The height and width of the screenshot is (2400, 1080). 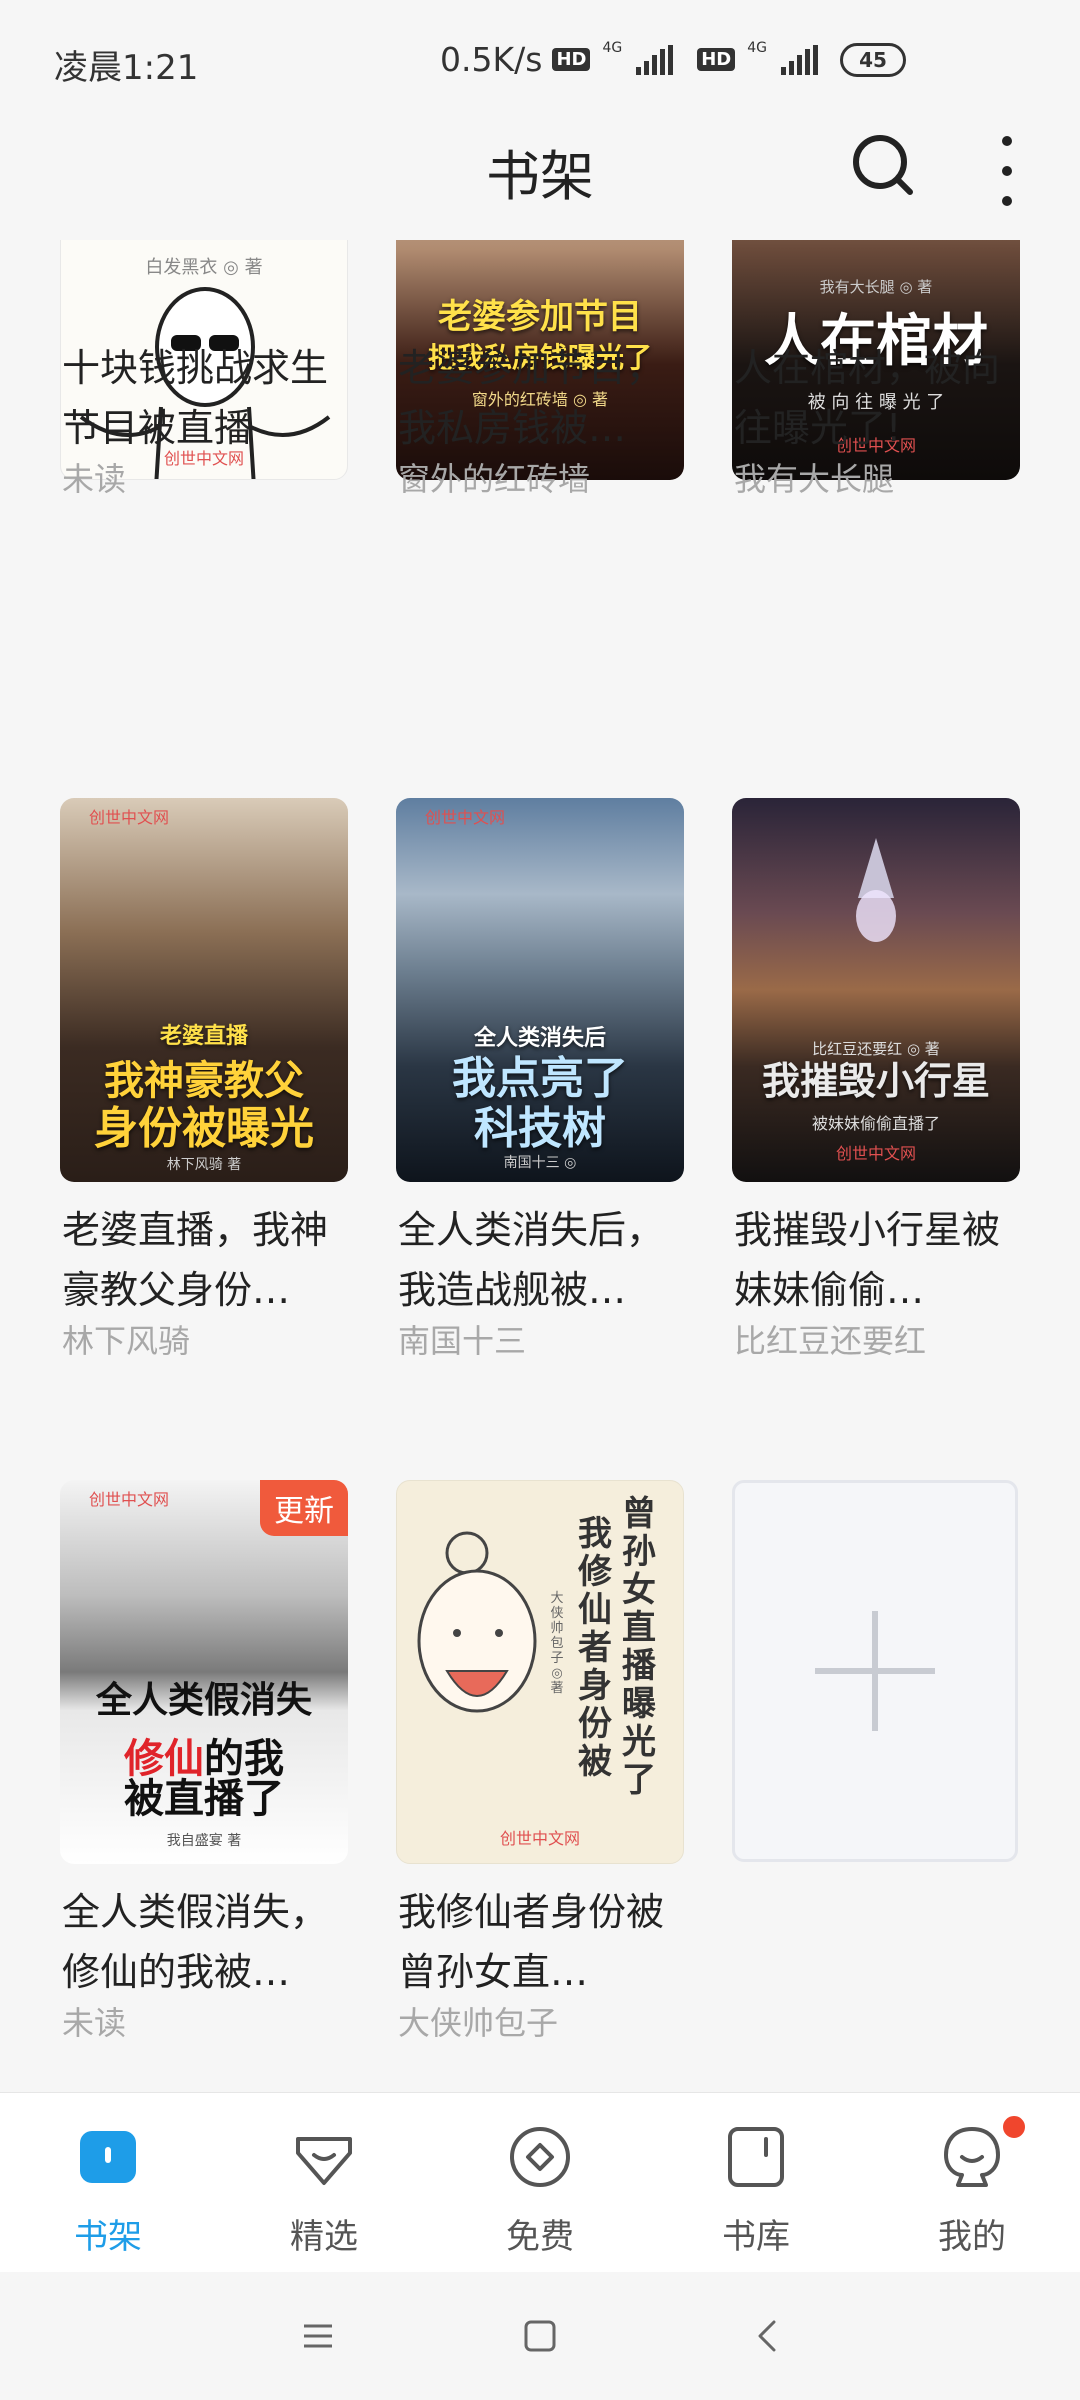 I want to click on status-time: 凌晨1:21, so click(x=126, y=68).